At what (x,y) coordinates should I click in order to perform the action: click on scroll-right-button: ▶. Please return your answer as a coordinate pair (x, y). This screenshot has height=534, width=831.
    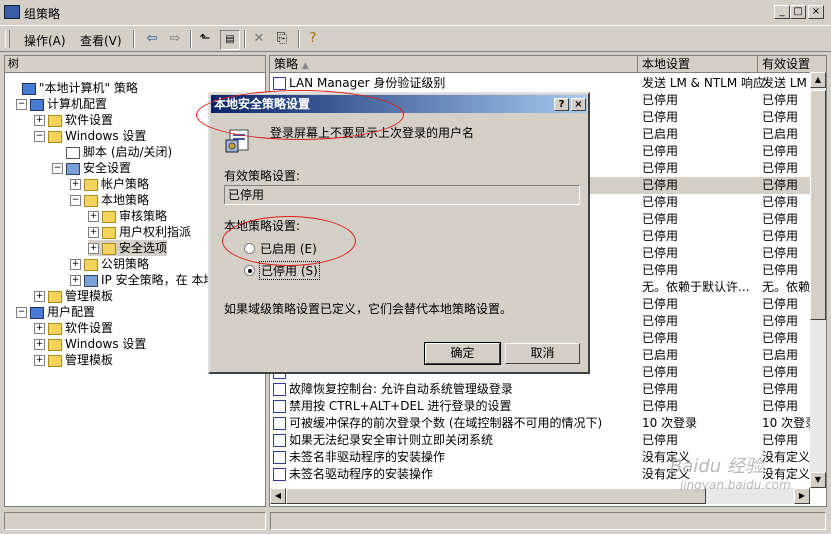
    Looking at the image, I should click on (802, 496).